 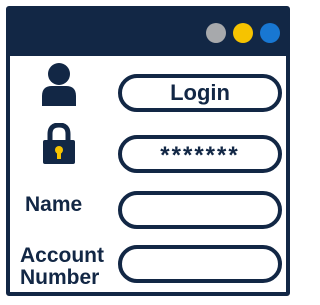 What do you see at coordinates (243, 33) in the screenshot?
I see `window-control-yellow` at bounding box center [243, 33].